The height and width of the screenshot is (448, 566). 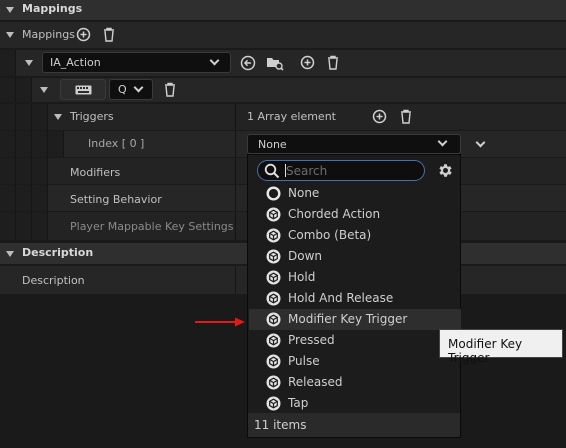 What do you see at coordinates (48, 34) in the screenshot?
I see `mappings-label: Mappings` at bounding box center [48, 34].